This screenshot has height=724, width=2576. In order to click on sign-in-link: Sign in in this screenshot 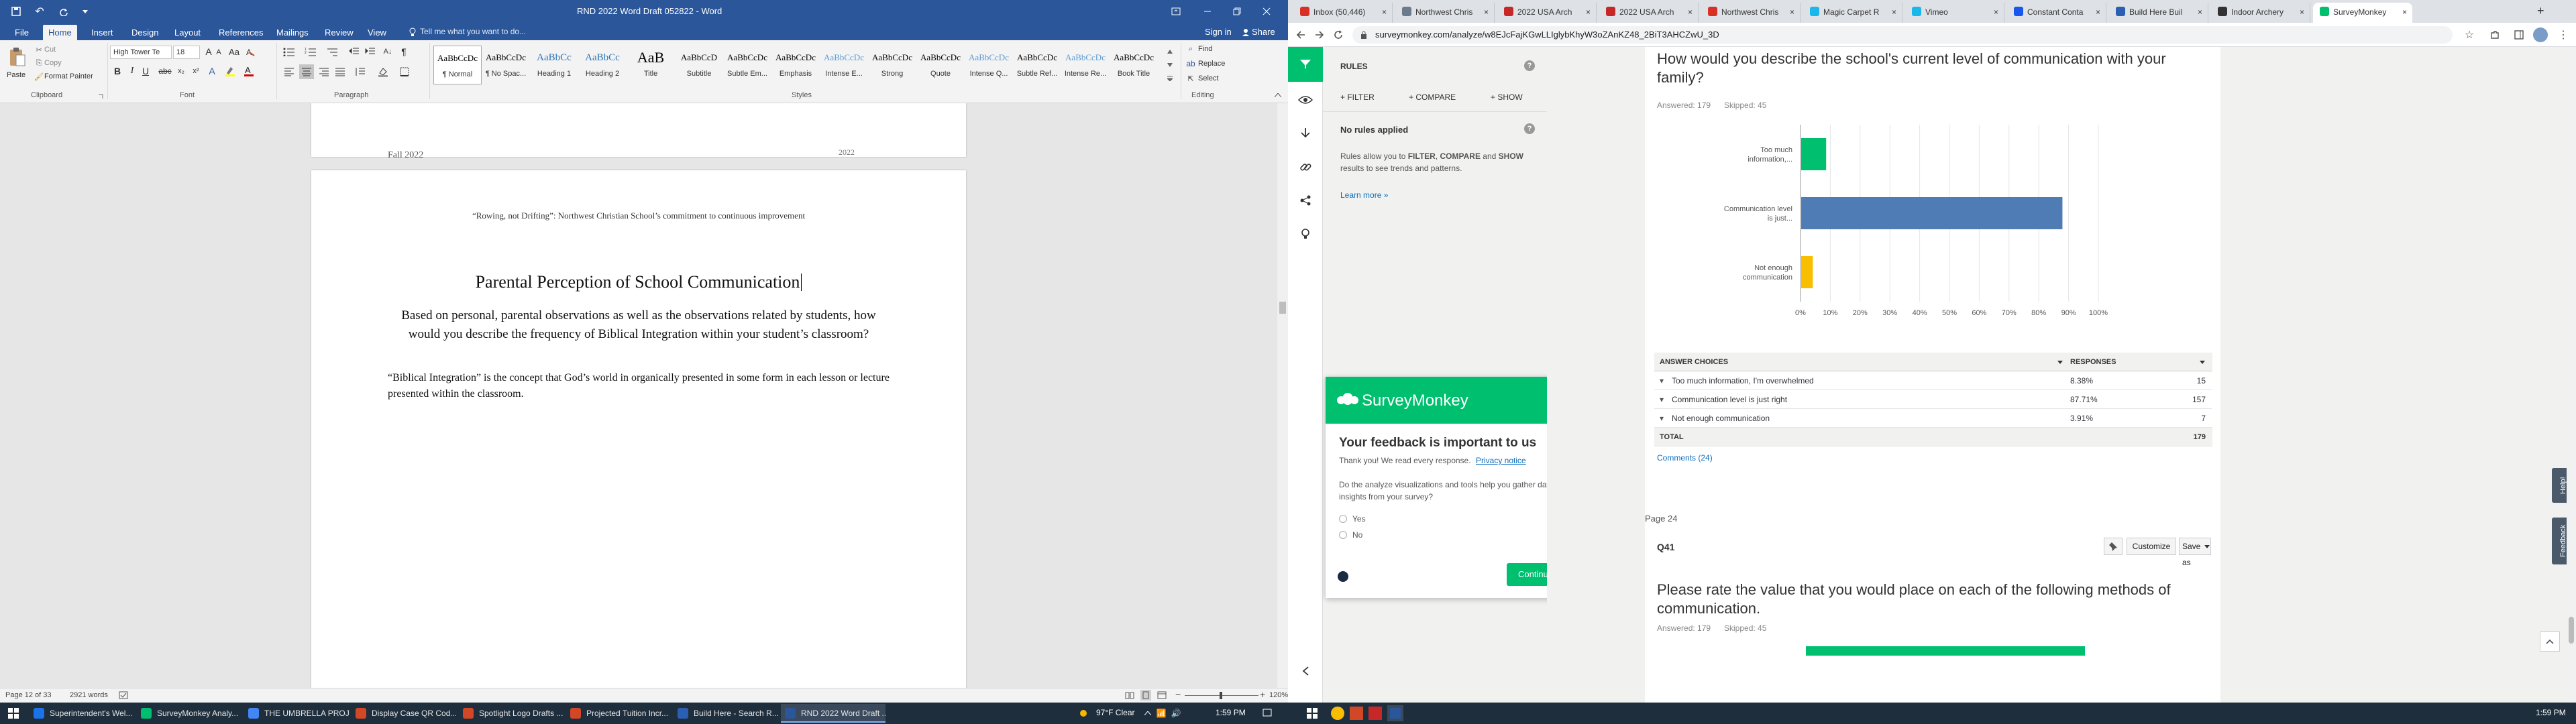, I will do `click(1218, 32)`.